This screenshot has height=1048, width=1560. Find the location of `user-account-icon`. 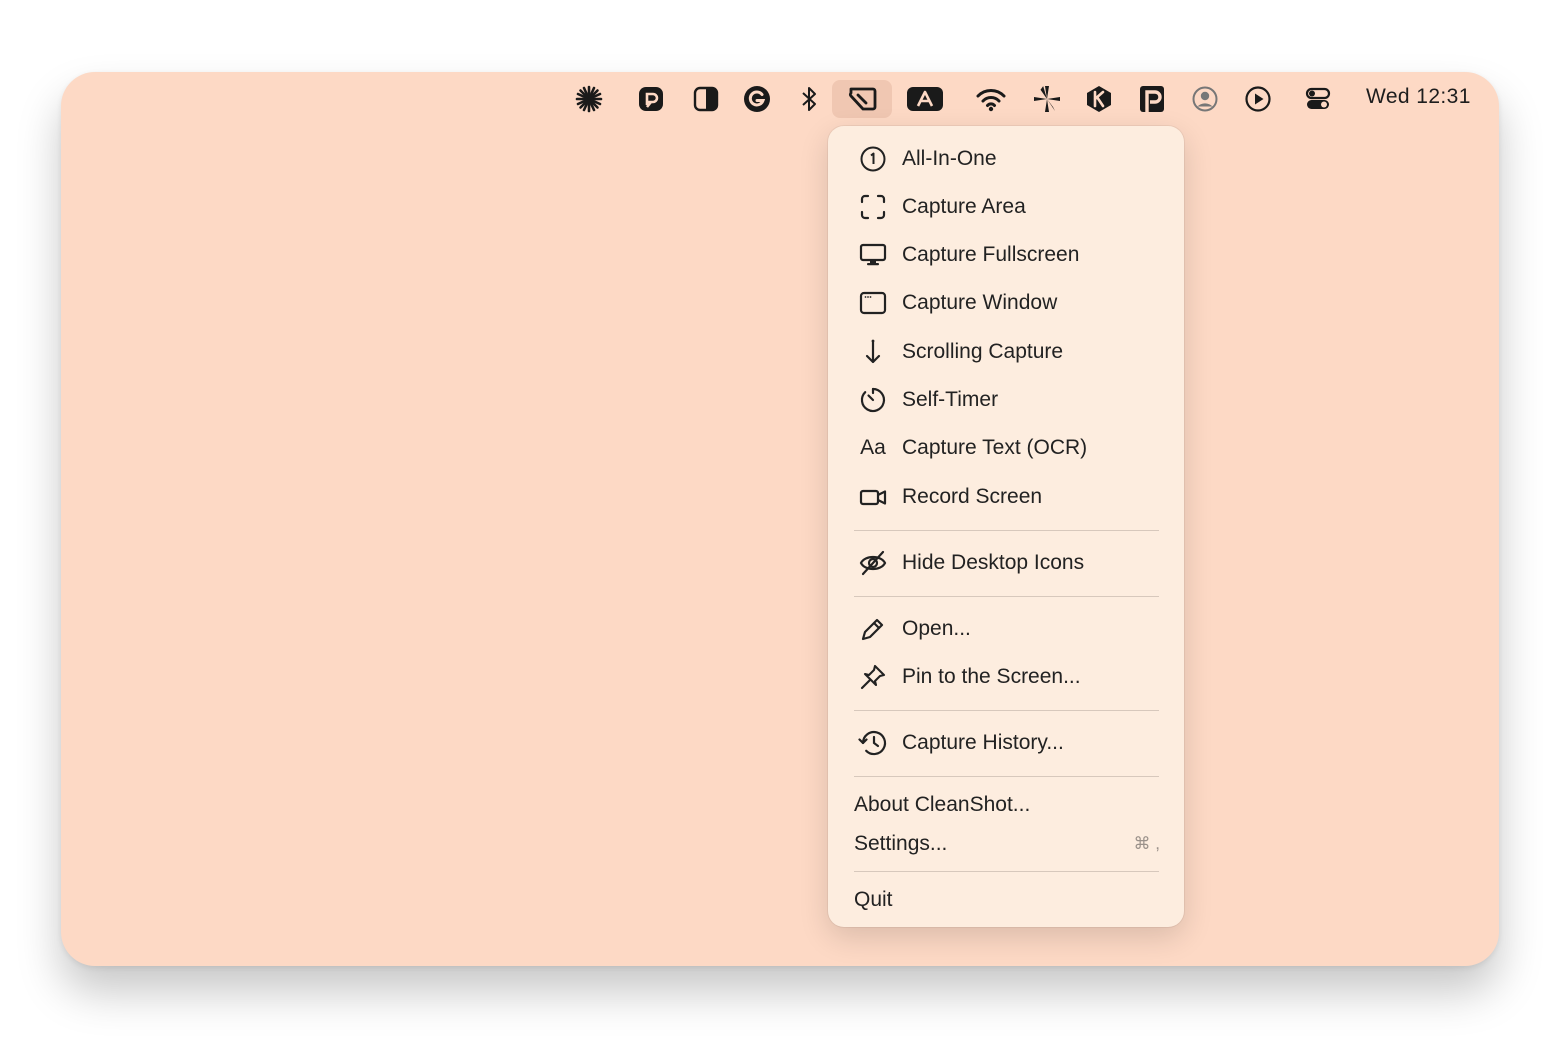

user-account-icon is located at coordinates (1205, 99).